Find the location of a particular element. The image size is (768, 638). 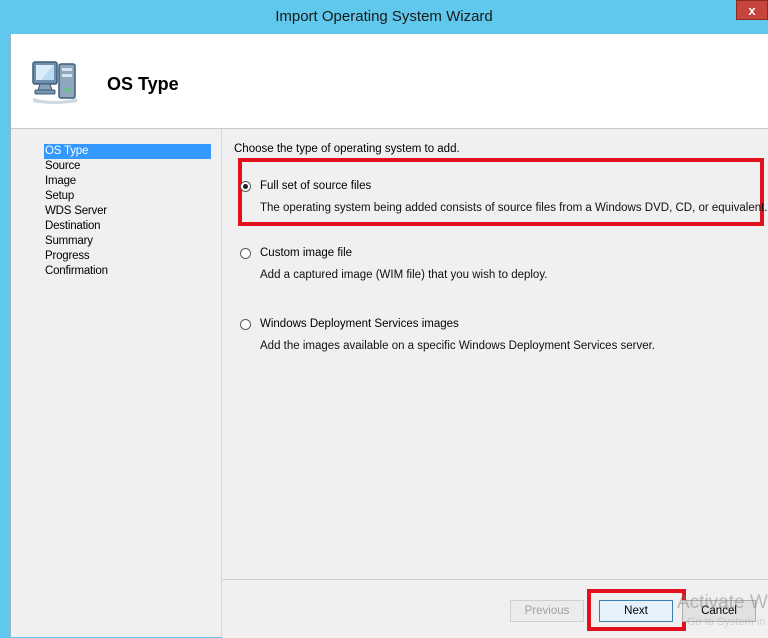

window-title: Import Operating System Wizard is located at coordinates (384, 16).